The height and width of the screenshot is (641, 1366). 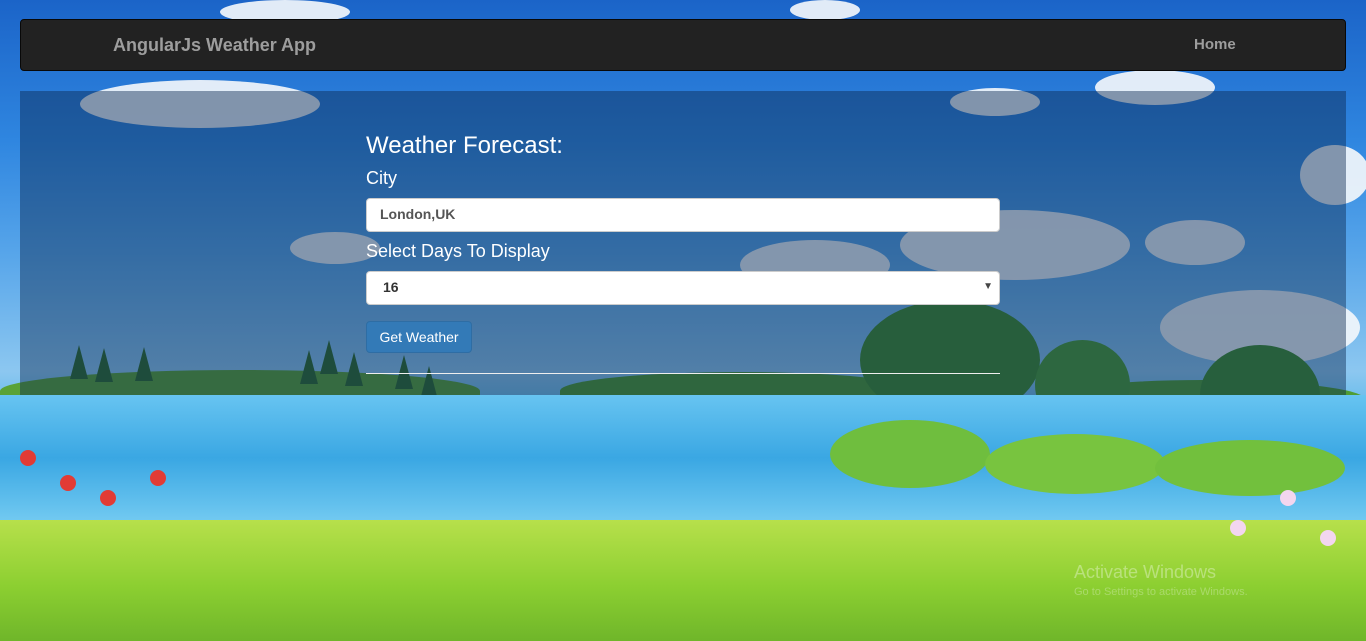 I want to click on days-select-value: 16, so click(x=391, y=287).